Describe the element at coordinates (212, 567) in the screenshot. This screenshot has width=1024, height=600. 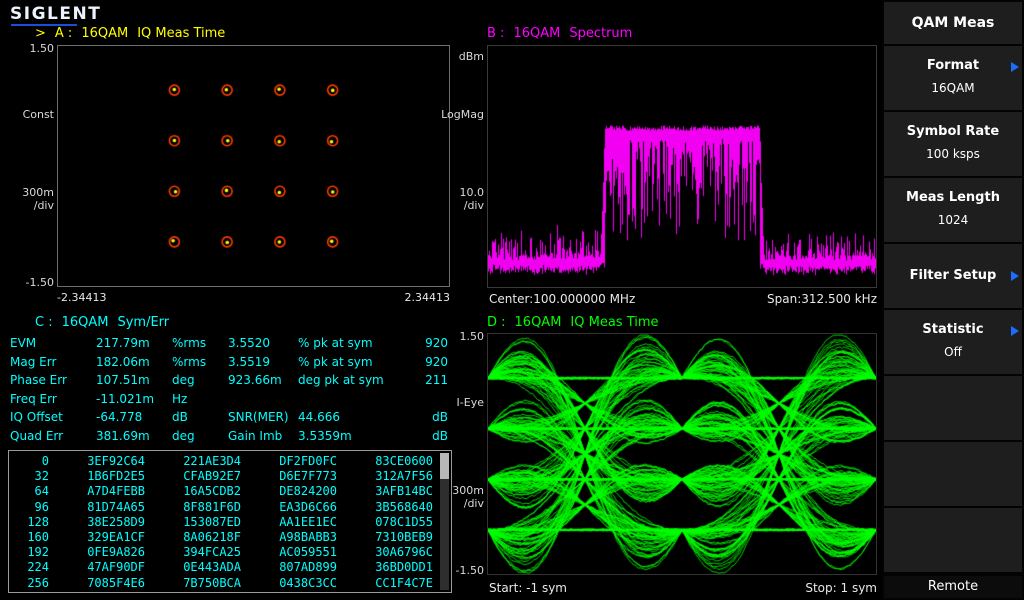
I see `symbol-hex: 0E443ADA` at that location.